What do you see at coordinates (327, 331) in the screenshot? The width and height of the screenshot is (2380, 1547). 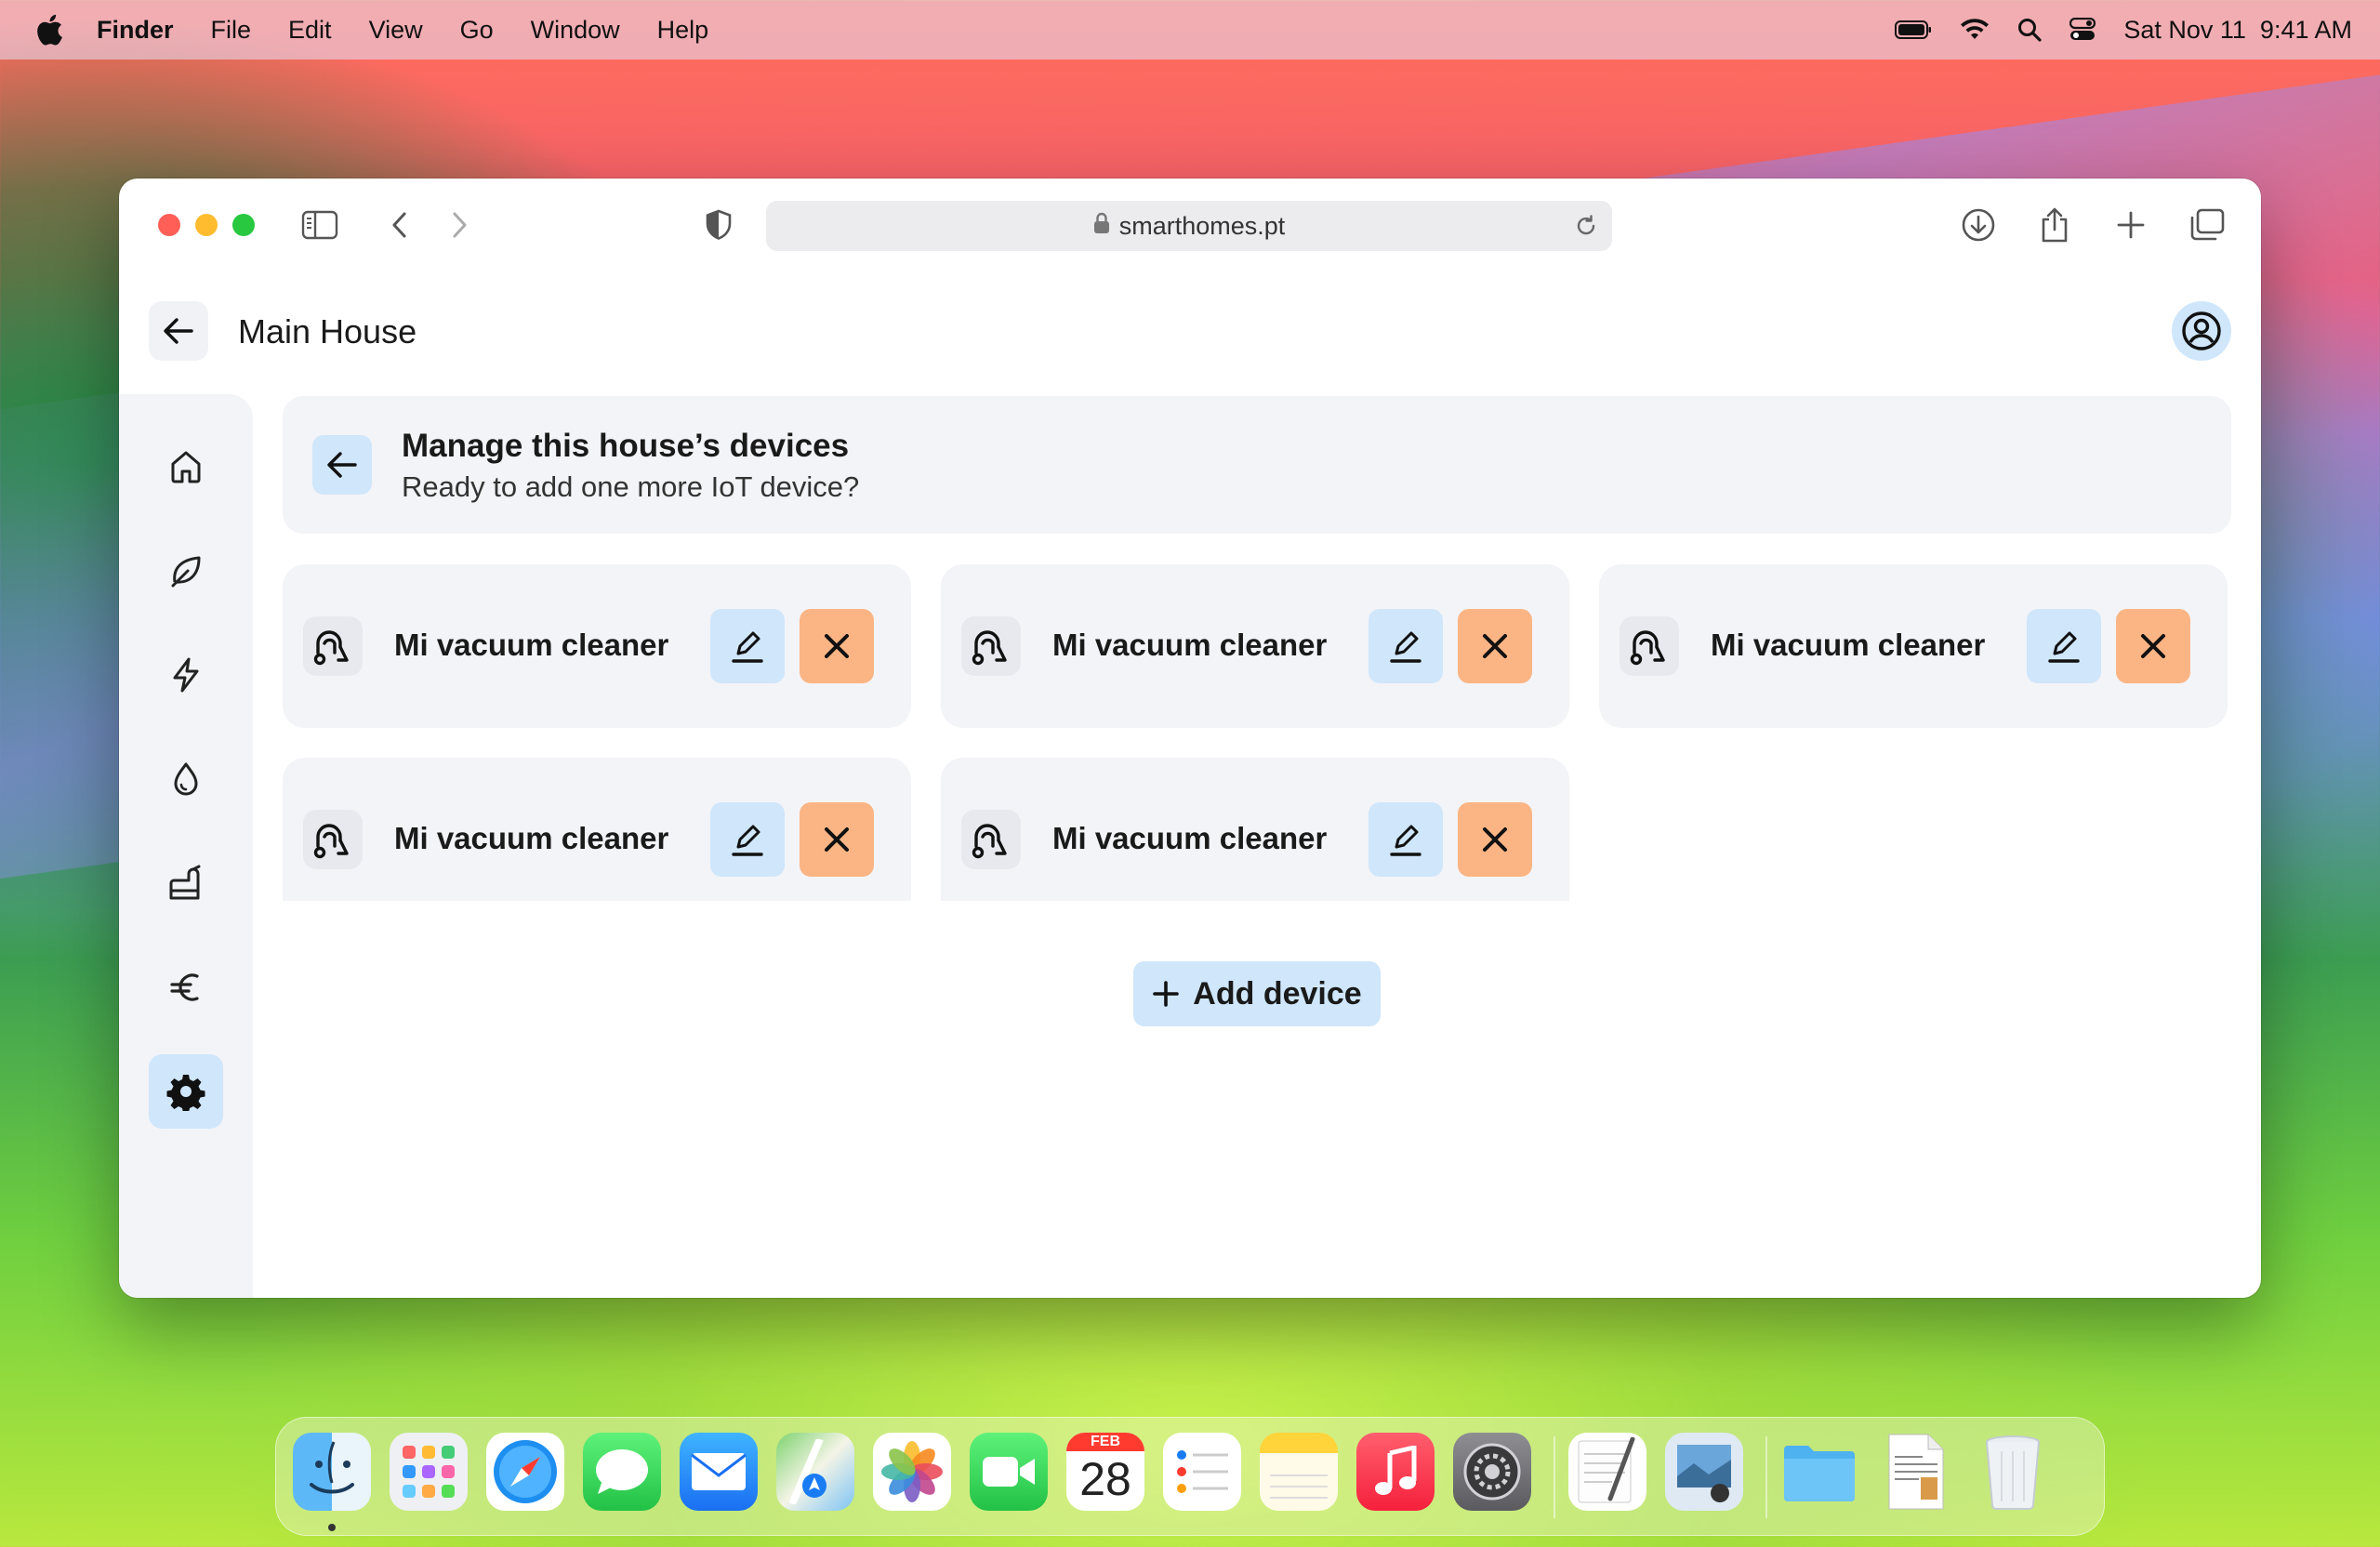 I see `page-title: Main House` at bounding box center [327, 331].